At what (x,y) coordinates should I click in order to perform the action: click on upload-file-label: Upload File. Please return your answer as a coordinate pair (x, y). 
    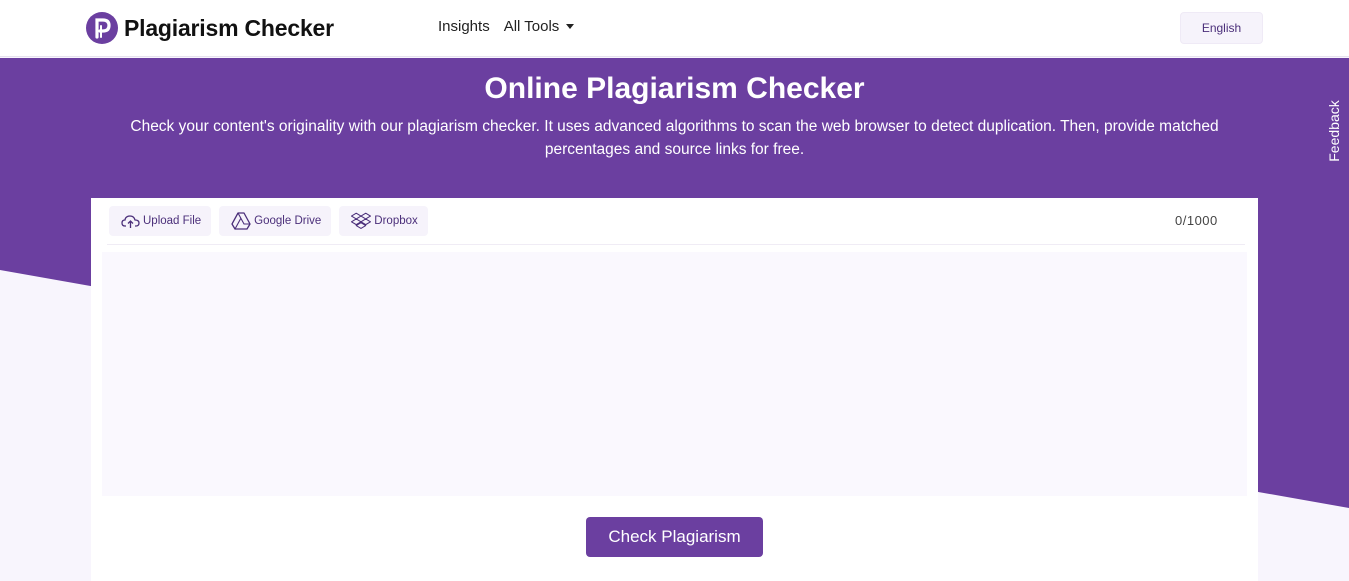
    Looking at the image, I should click on (172, 221).